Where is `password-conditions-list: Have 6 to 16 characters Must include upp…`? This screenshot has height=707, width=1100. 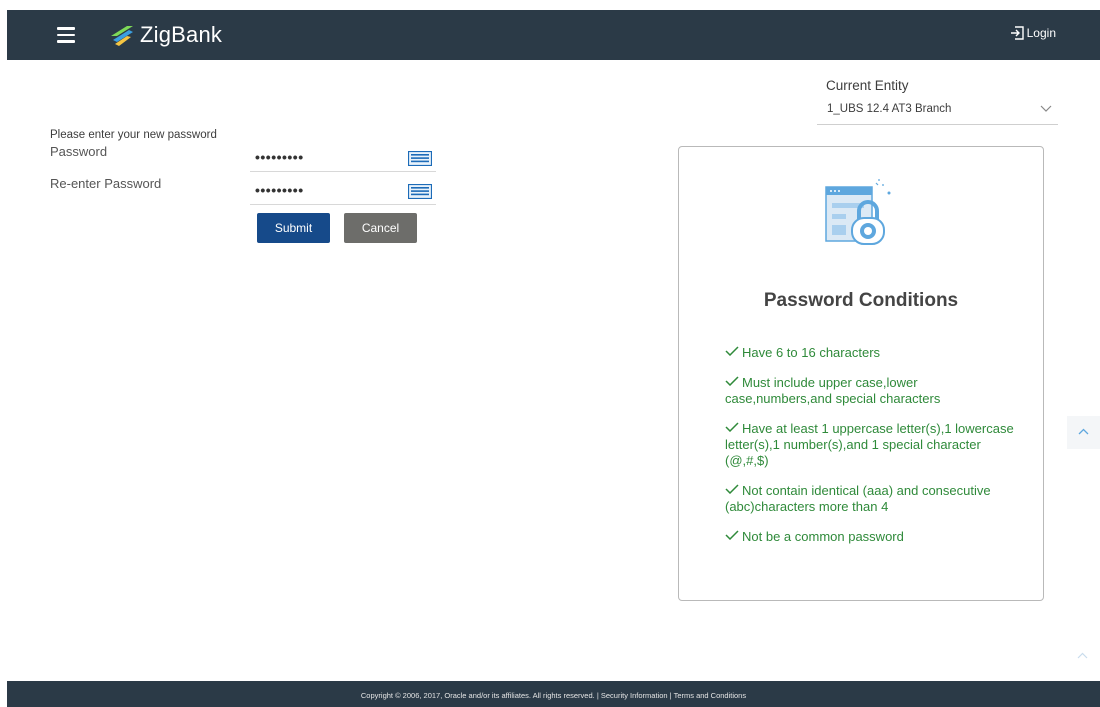
password-conditions-list: Have 6 to 16 characters Must include upp… is located at coordinates (875, 452).